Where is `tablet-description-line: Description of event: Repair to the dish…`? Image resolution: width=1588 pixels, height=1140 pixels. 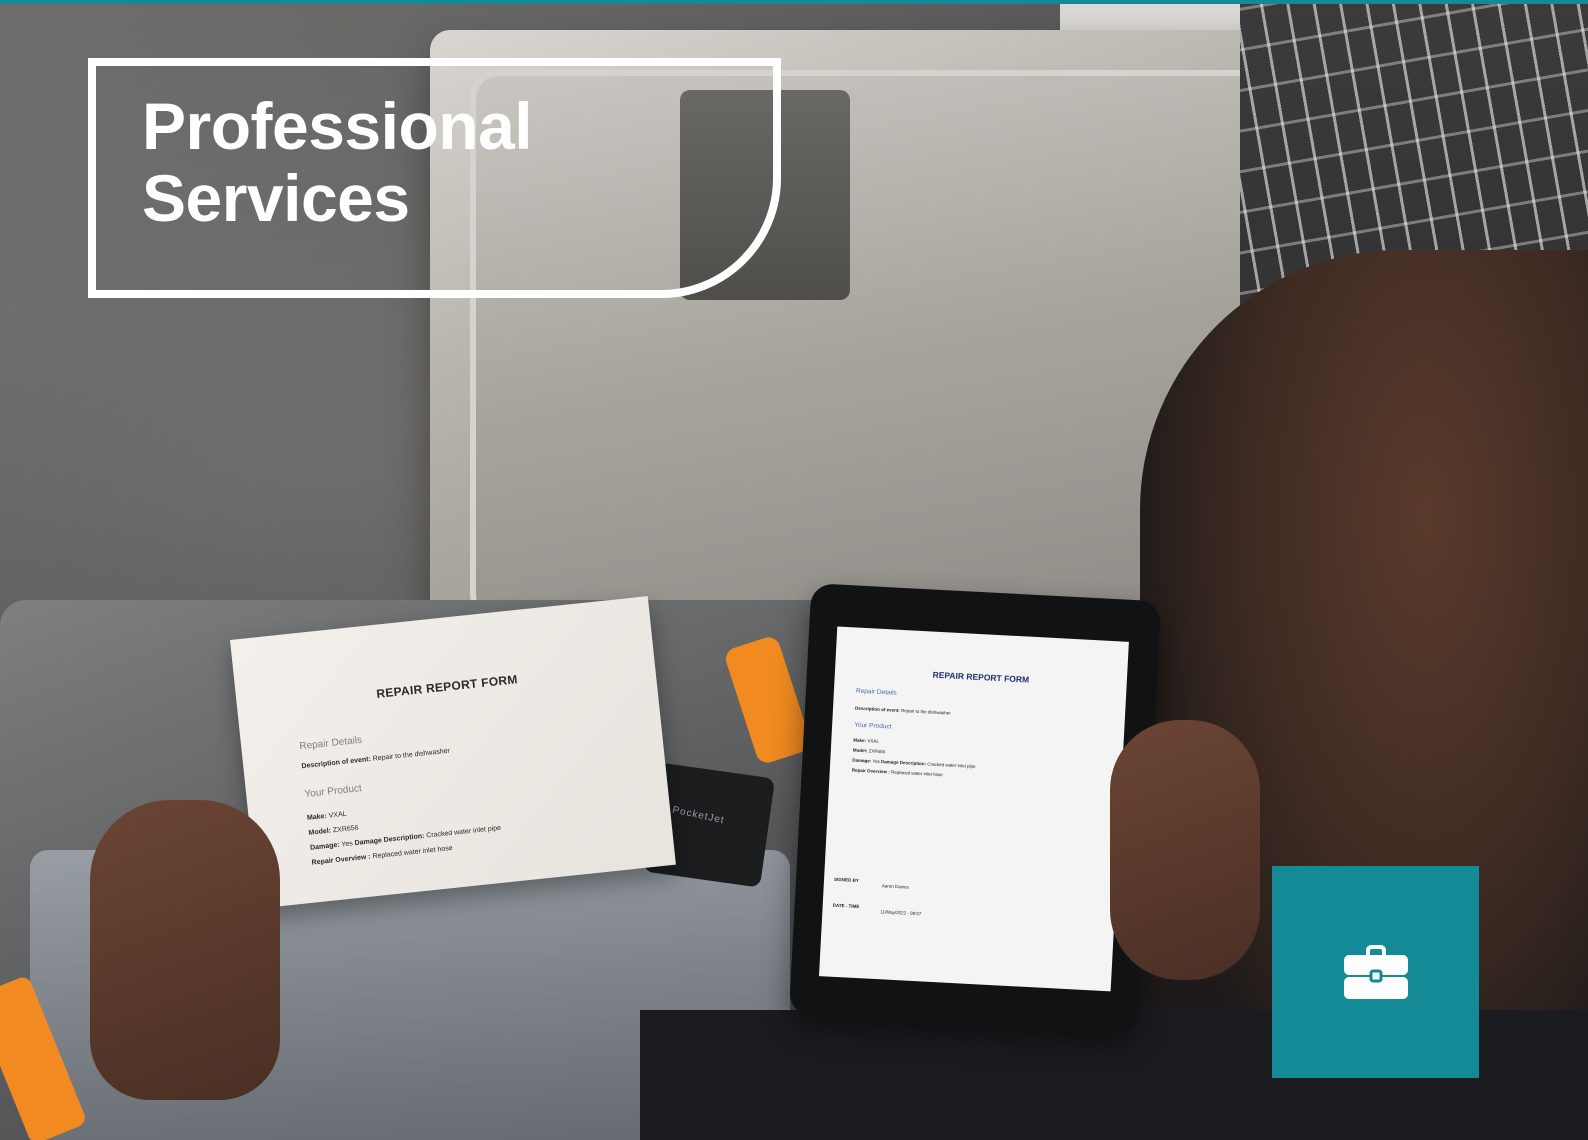 tablet-description-line: Description of event: Repair to the dish… is located at coordinates (902, 710).